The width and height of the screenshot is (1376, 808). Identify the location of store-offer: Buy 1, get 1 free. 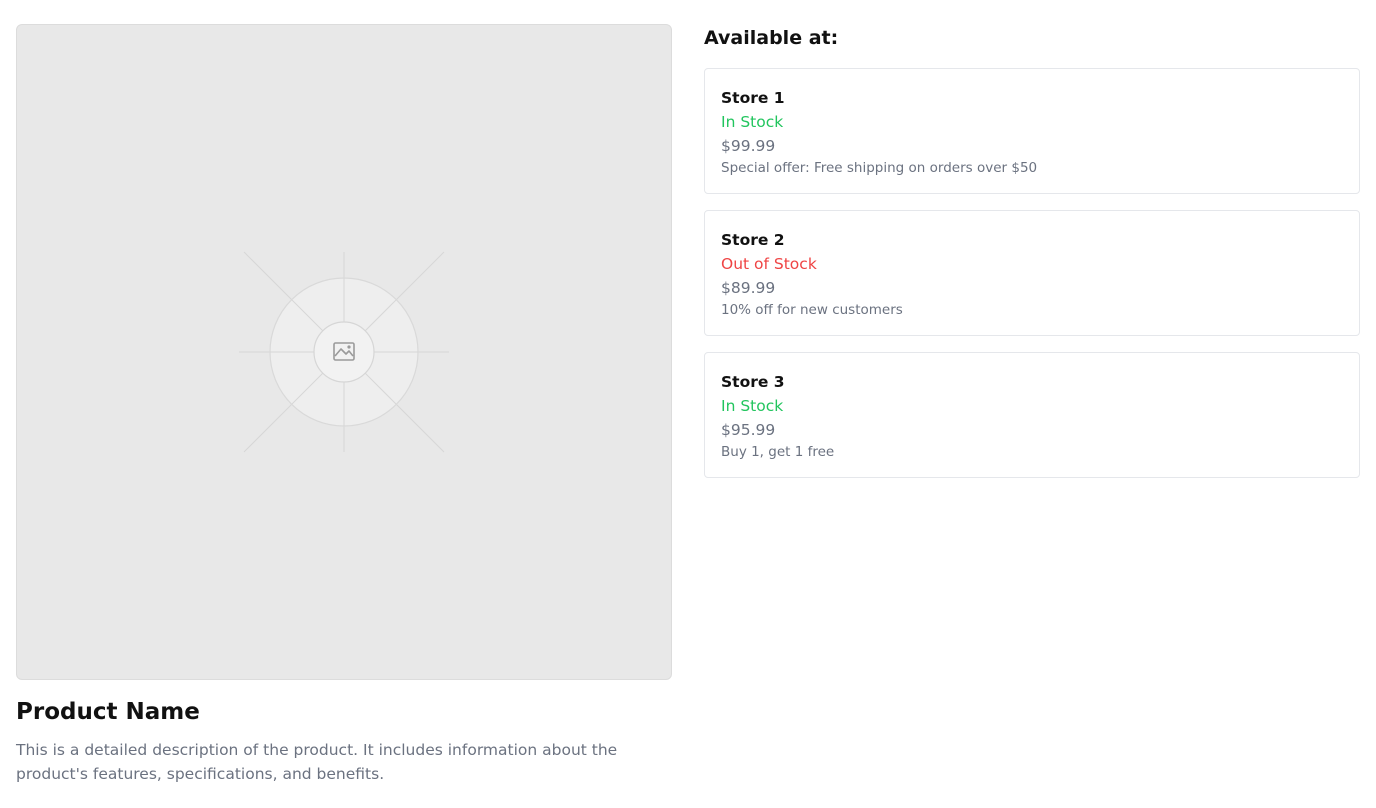
(778, 452).